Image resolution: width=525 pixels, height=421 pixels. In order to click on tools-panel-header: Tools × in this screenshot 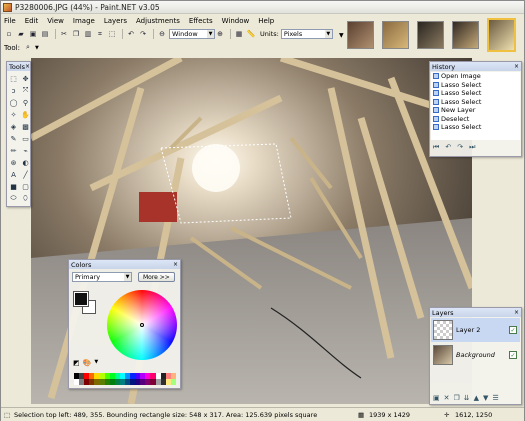, I will do `click(18, 66)`.